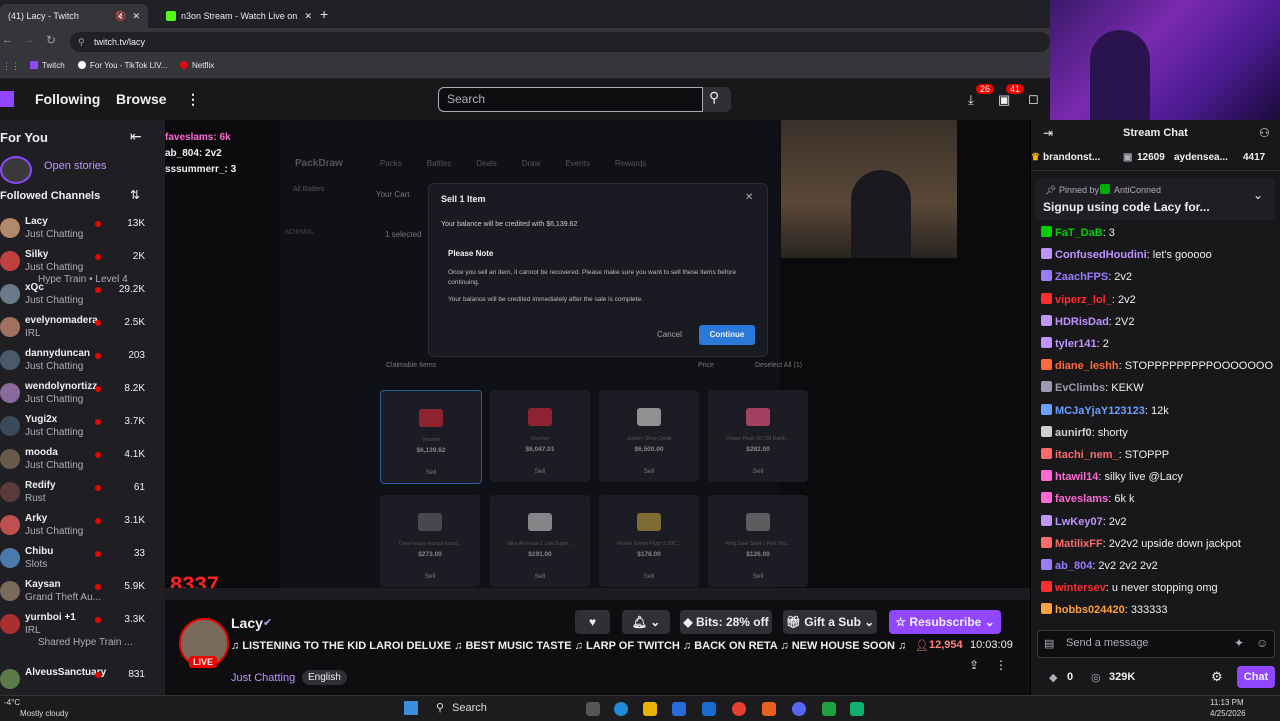  What do you see at coordinates (971, 100) in the screenshot?
I see `inbox-icon: ⤓` at bounding box center [971, 100].